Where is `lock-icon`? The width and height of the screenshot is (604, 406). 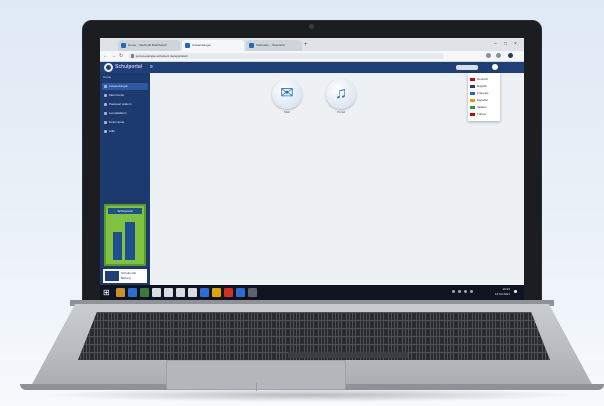
lock-icon is located at coordinates (132, 56).